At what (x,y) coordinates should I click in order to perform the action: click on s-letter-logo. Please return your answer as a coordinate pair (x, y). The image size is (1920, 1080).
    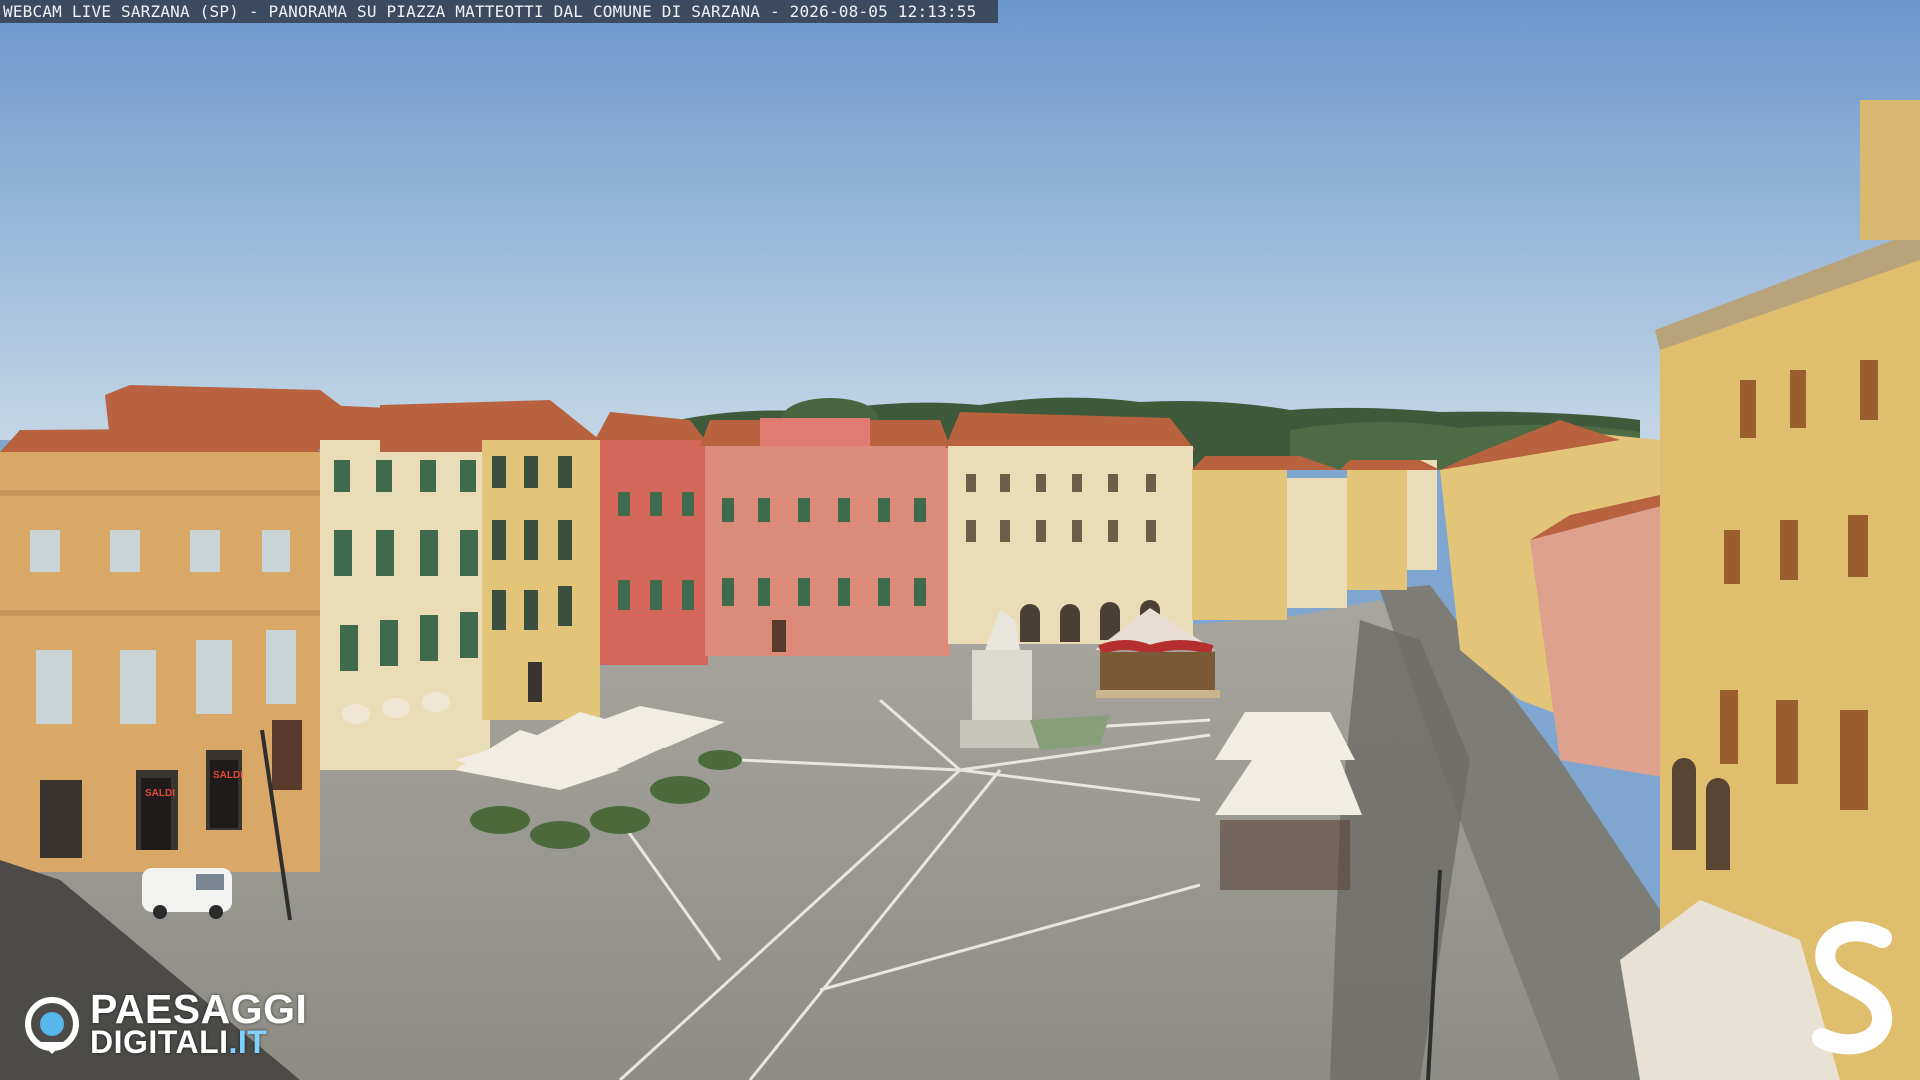
    Looking at the image, I should click on (1852, 988).